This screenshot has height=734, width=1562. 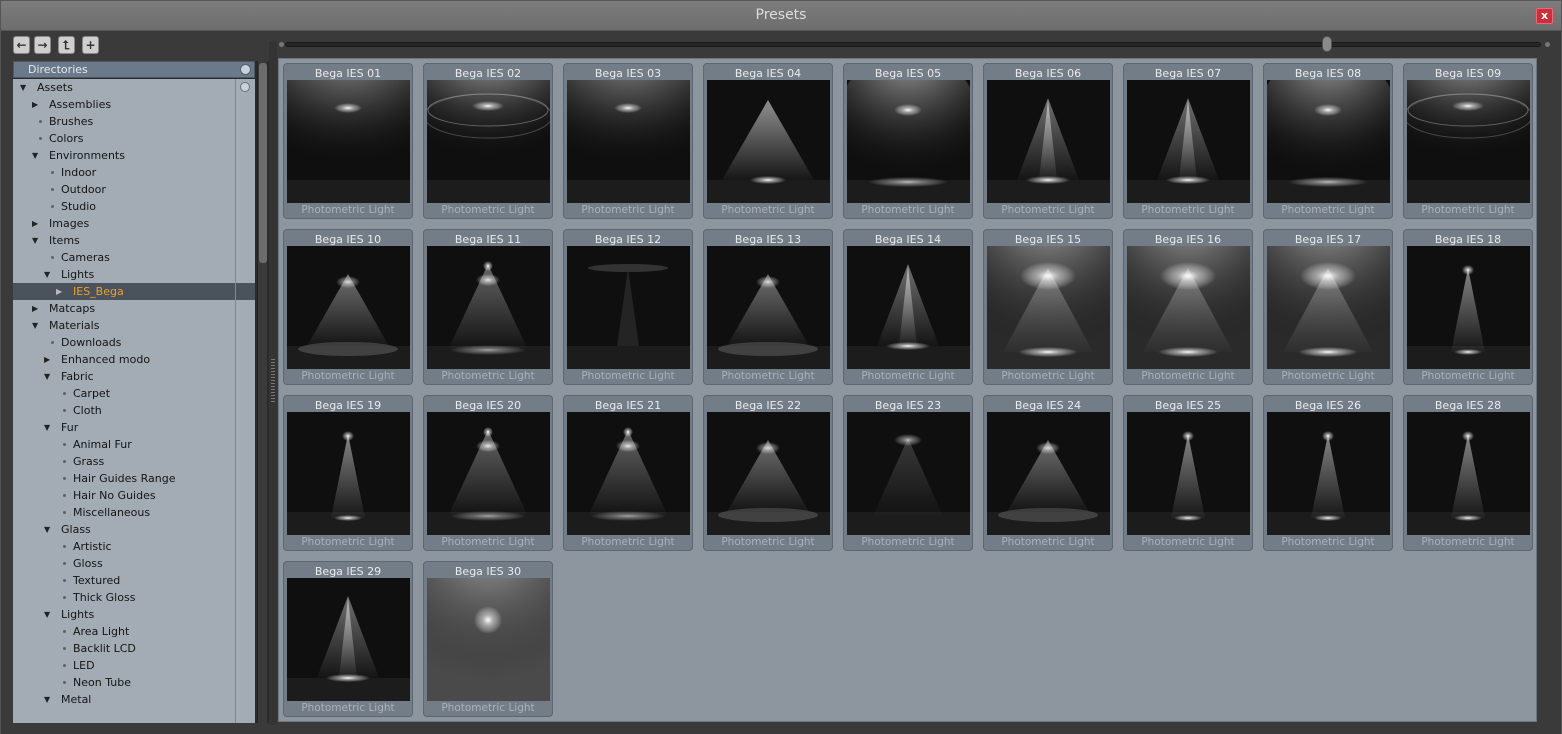 What do you see at coordinates (134, 104) in the screenshot?
I see `tree-item: ▶ Assemblies` at bounding box center [134, 104].